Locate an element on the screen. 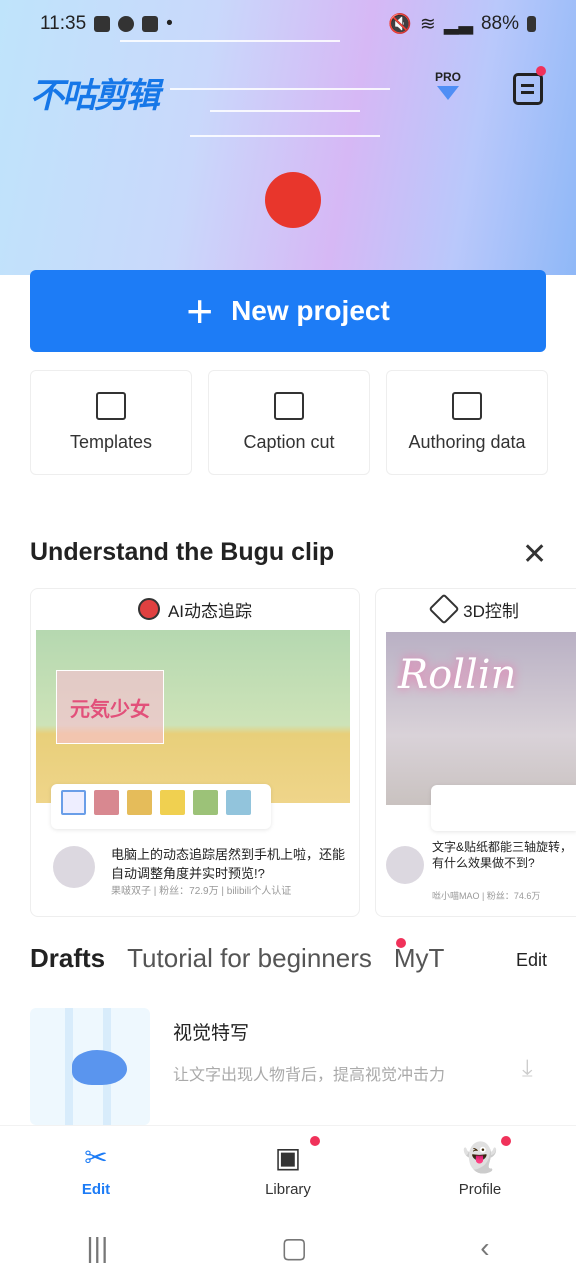 The image size is (576, 1280). bird-illustration is located at coordinates (99, 1067).